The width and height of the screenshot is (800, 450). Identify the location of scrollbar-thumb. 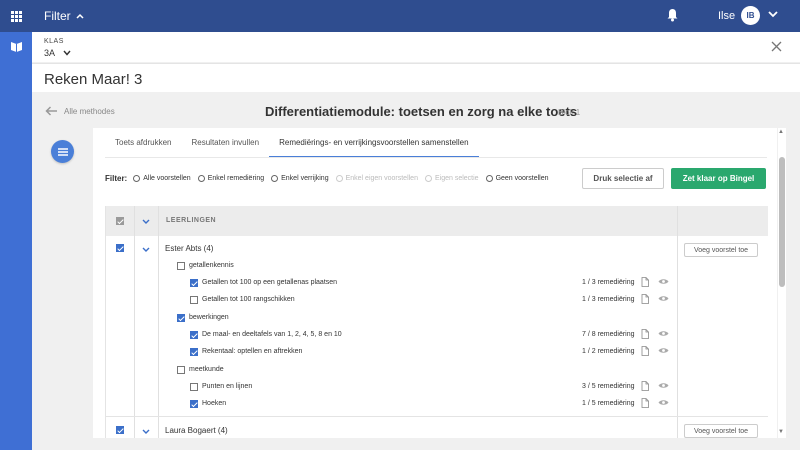
(782, 222).